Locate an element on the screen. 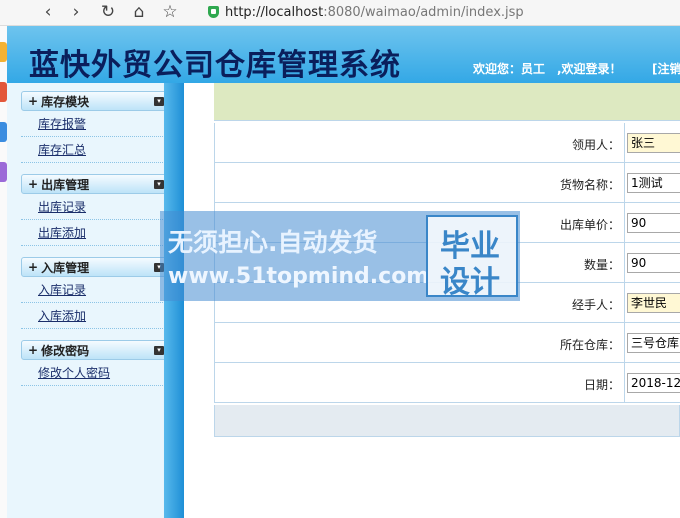  unit-price-input: 90 is located at coordinates (653, 223).